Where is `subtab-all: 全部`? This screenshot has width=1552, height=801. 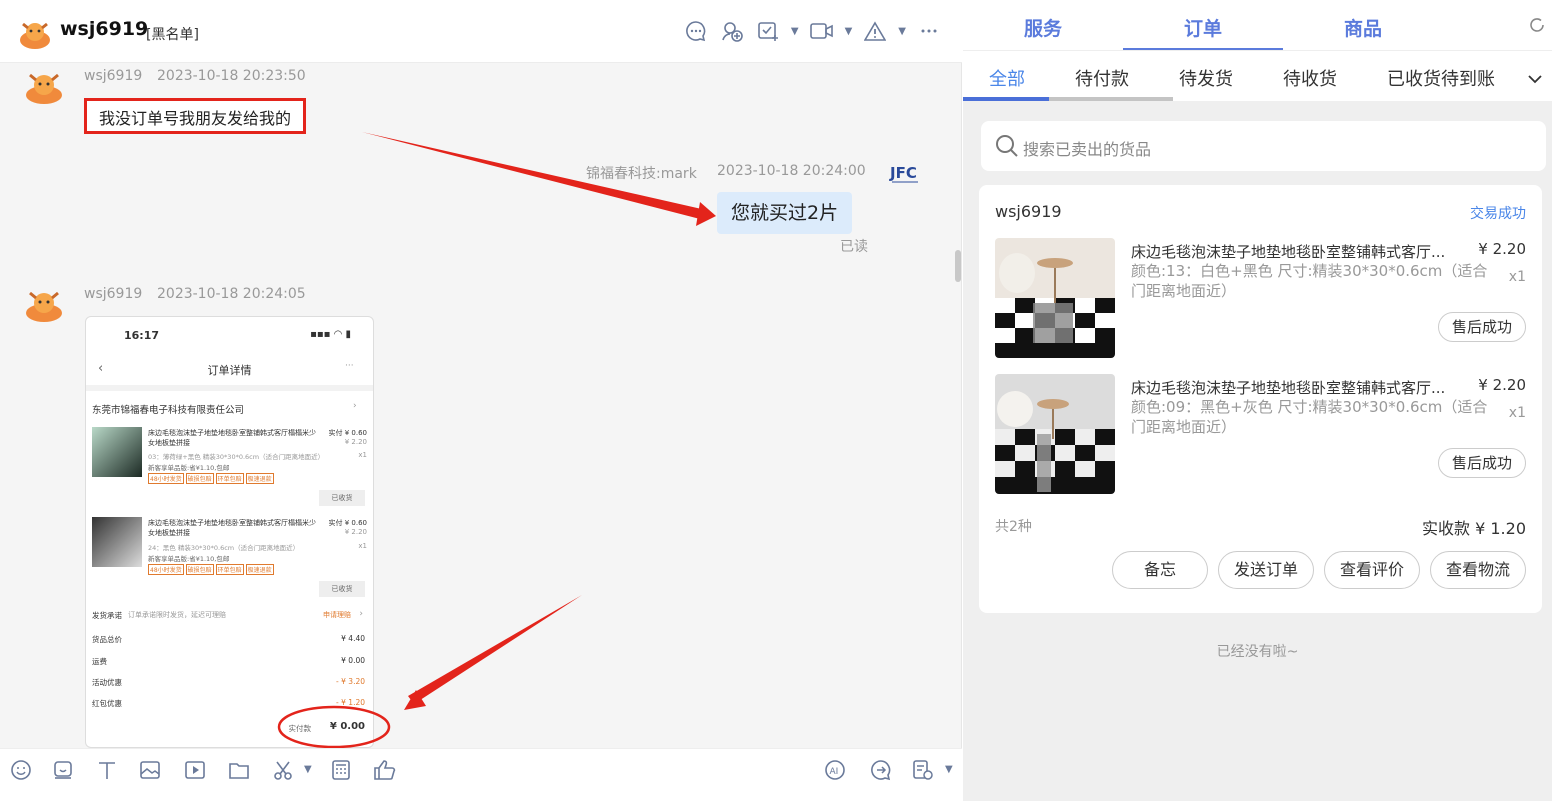
subtab-all: 全部 is located at coordinates (1007, 78).